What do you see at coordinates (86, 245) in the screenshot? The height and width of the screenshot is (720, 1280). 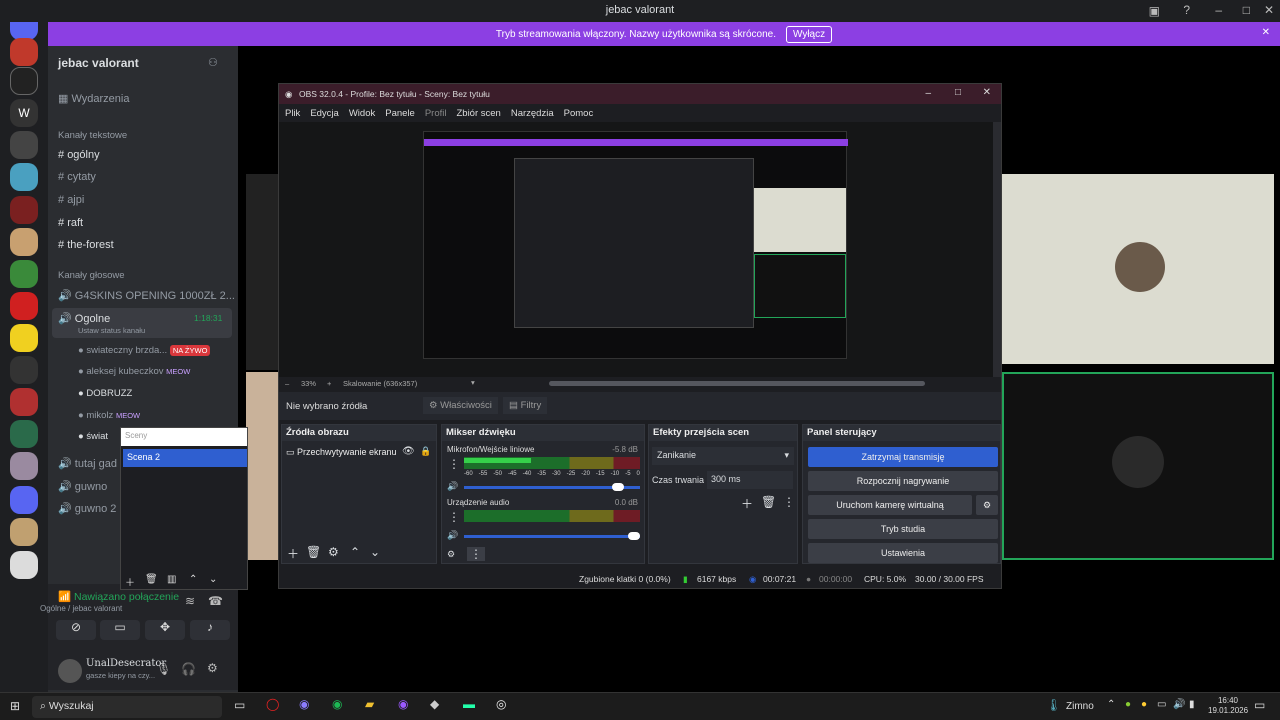 I see `channel-the-forest: # the-forest` at bounding box center [86, 245].